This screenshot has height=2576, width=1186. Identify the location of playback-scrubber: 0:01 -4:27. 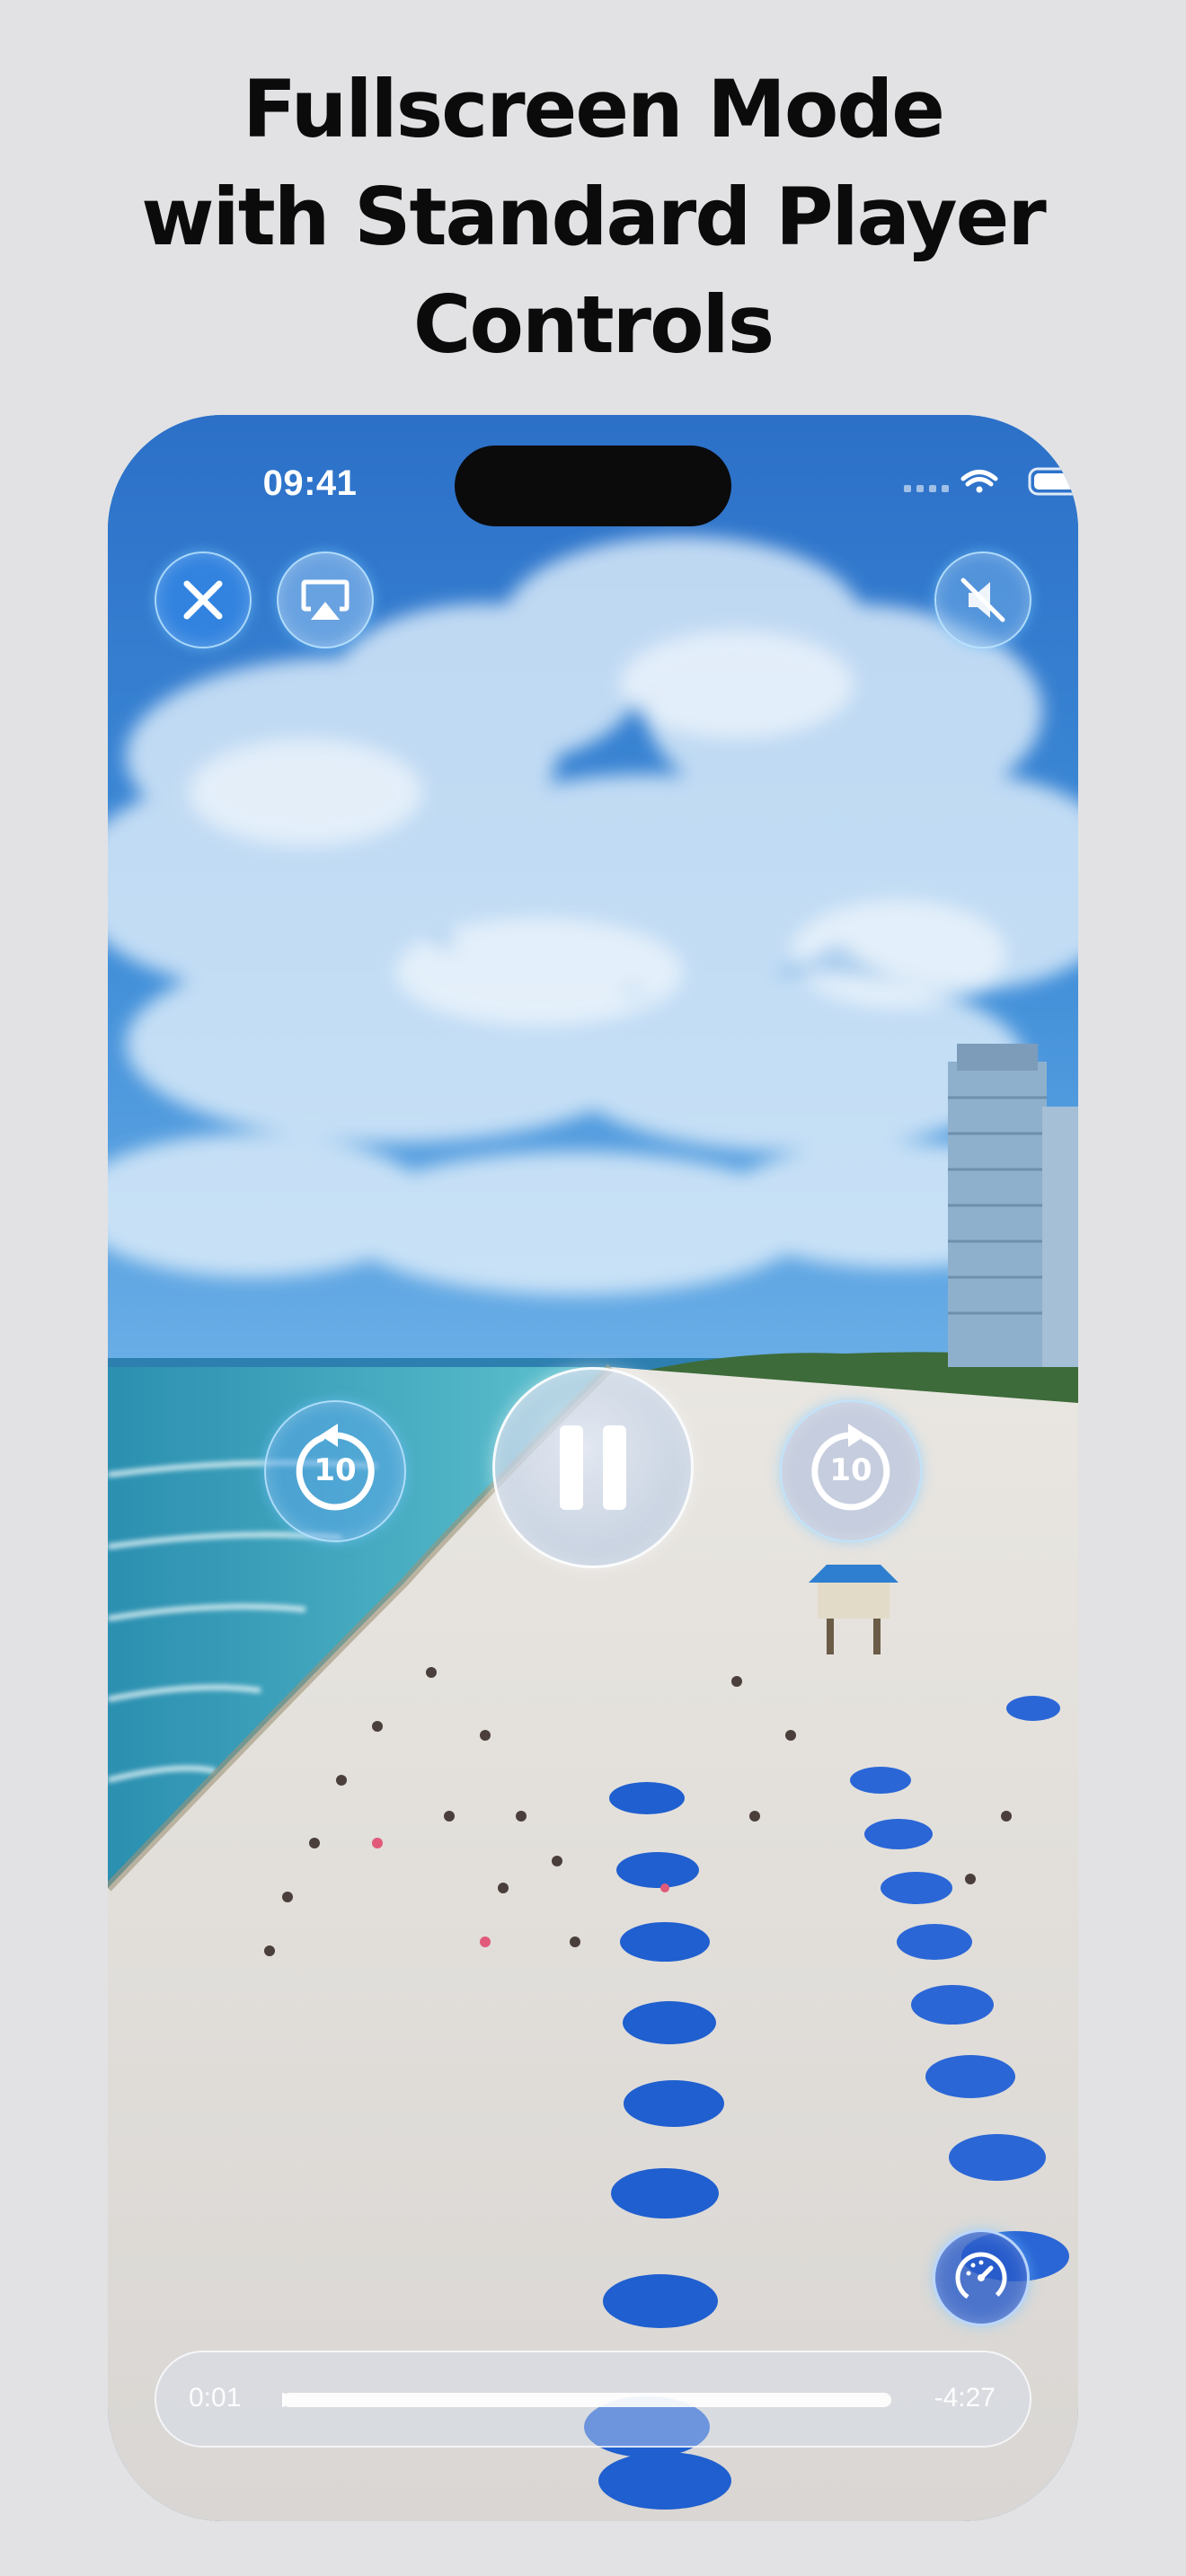
(593, 2399).